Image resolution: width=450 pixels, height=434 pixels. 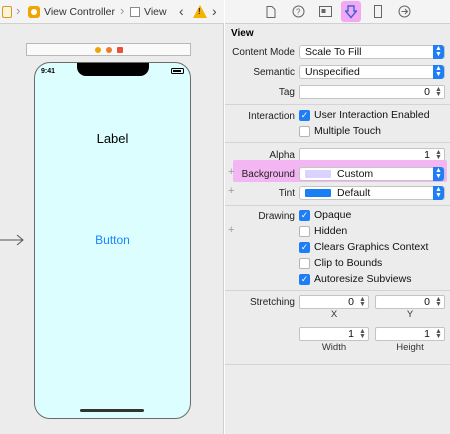 I want to click on exit-icon, so click(x=119, y=49).